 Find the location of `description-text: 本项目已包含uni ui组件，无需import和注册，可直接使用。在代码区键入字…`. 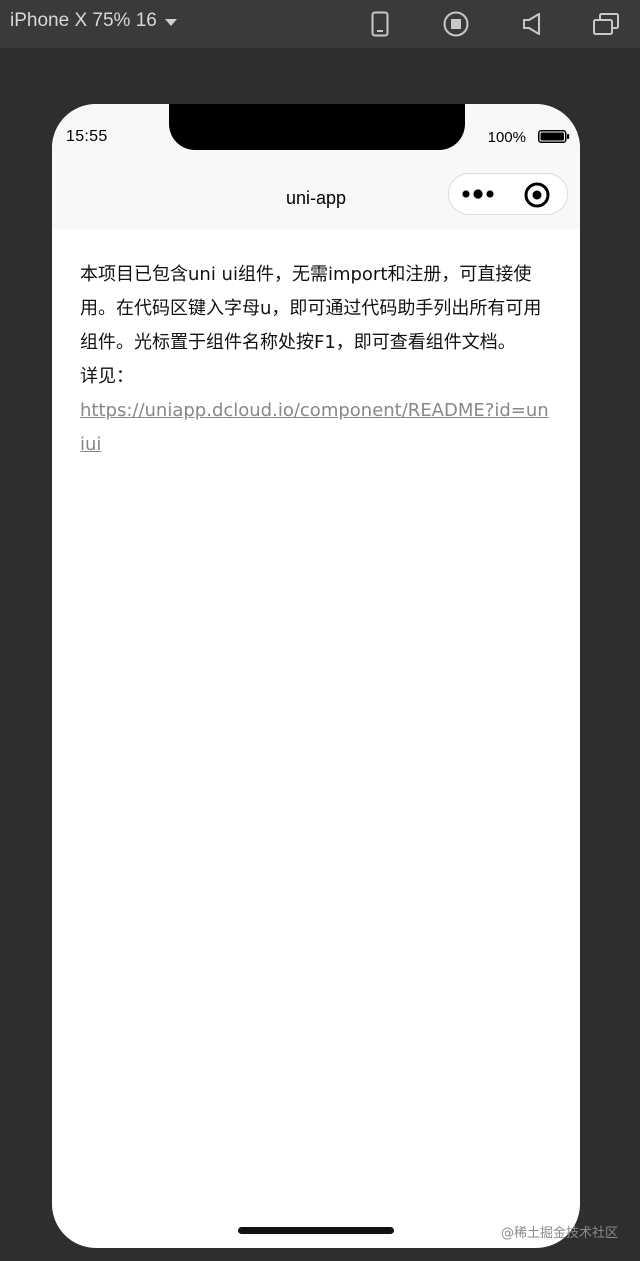

description-text: 本项目已包含uni ui组件，无需import和注册，可直接使用。在代码区键入字… is located at coordinates (311, 308).